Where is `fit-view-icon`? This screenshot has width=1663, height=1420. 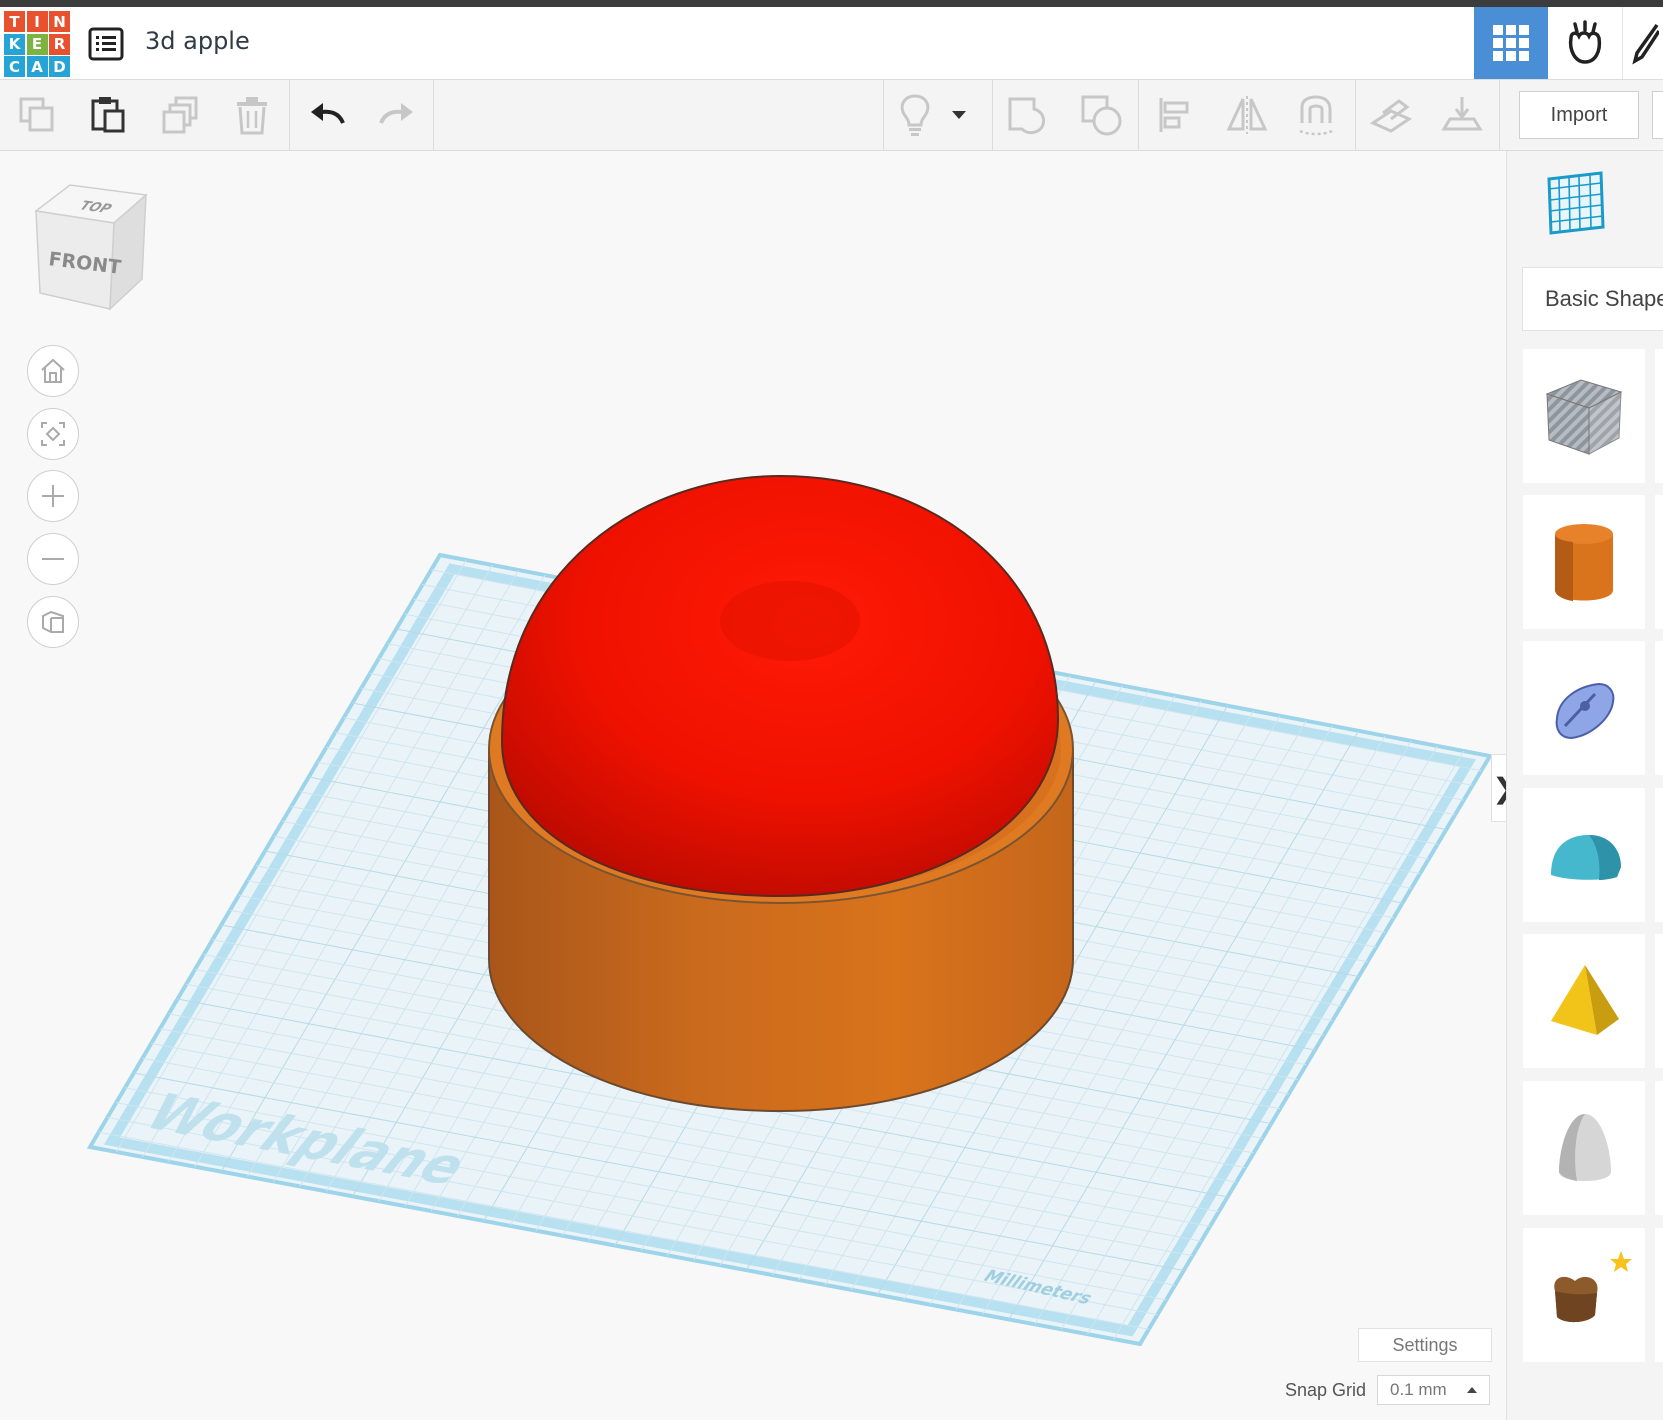 fit-view-icon is located at coordinates (53, 434).